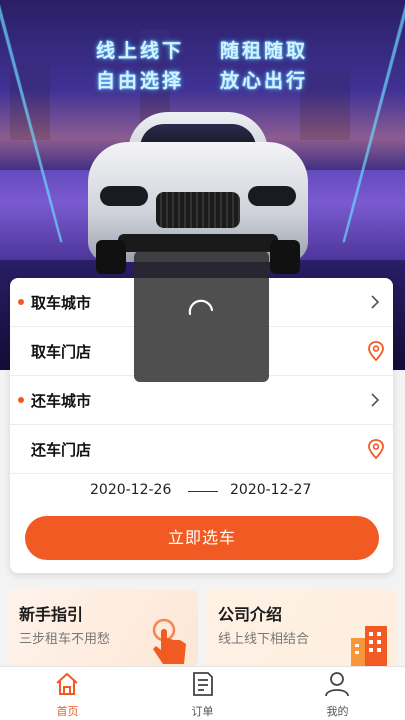 Image resolution: width=405 pixels, height=720 pixels. What do you see at coordinates (130, 490) in the screenshot?
I see `pickup-date: 2020-12-26` at bounding box center [130, 490].